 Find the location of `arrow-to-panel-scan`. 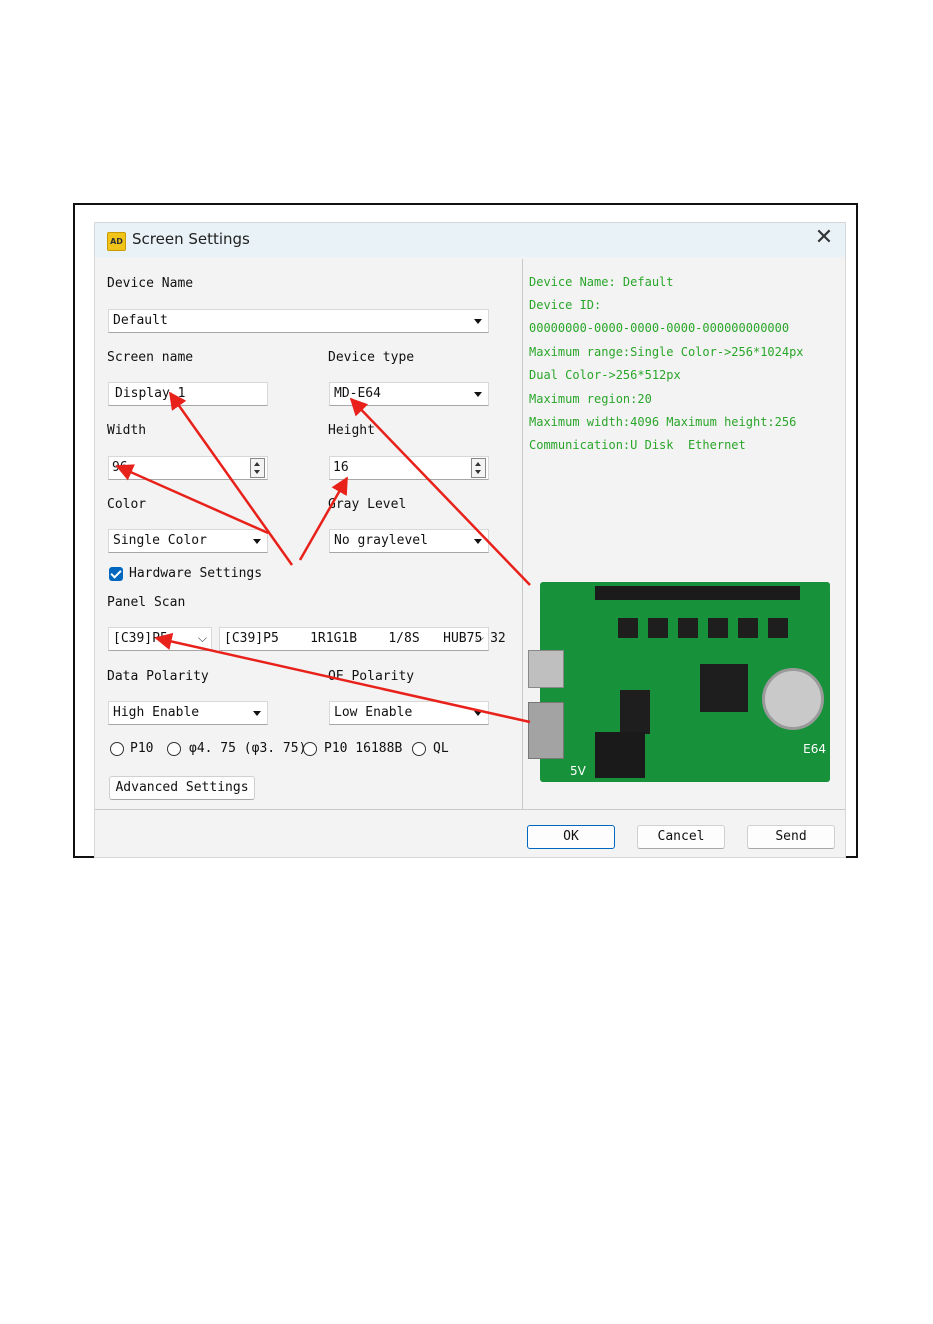

arrow-to-panel-scan is located at coordinates (342, 678).